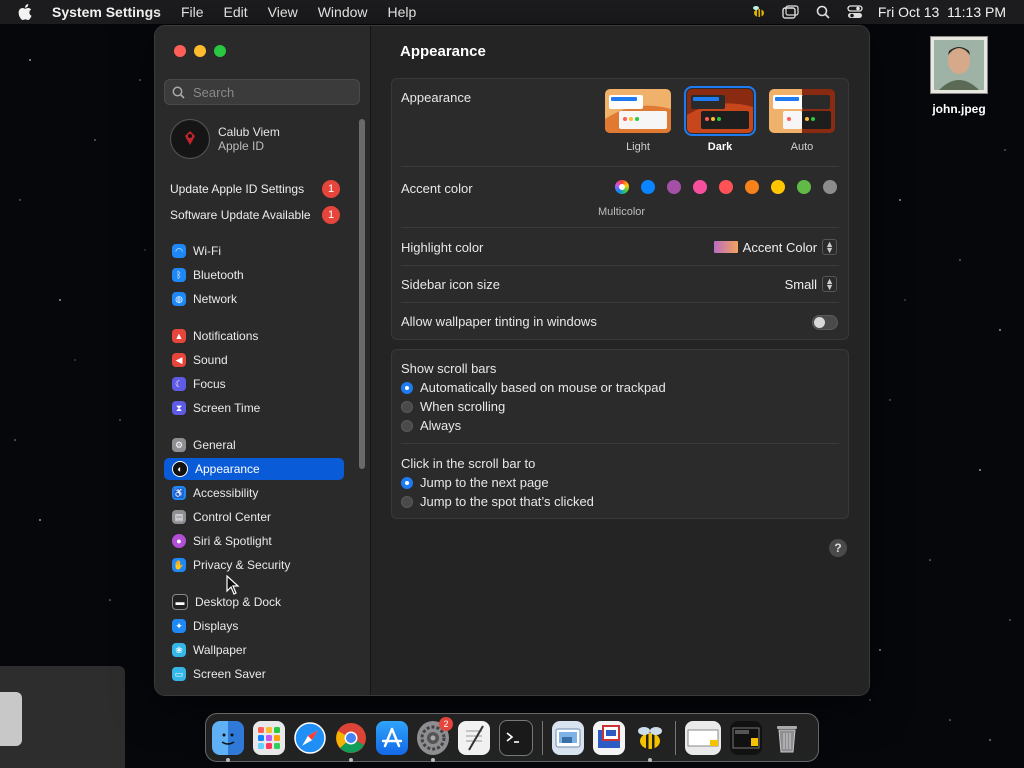 The image size is (1024, 768). I want to click on sidebar-item-wifi: ◠ Wi-Fi, so click(254, 251).